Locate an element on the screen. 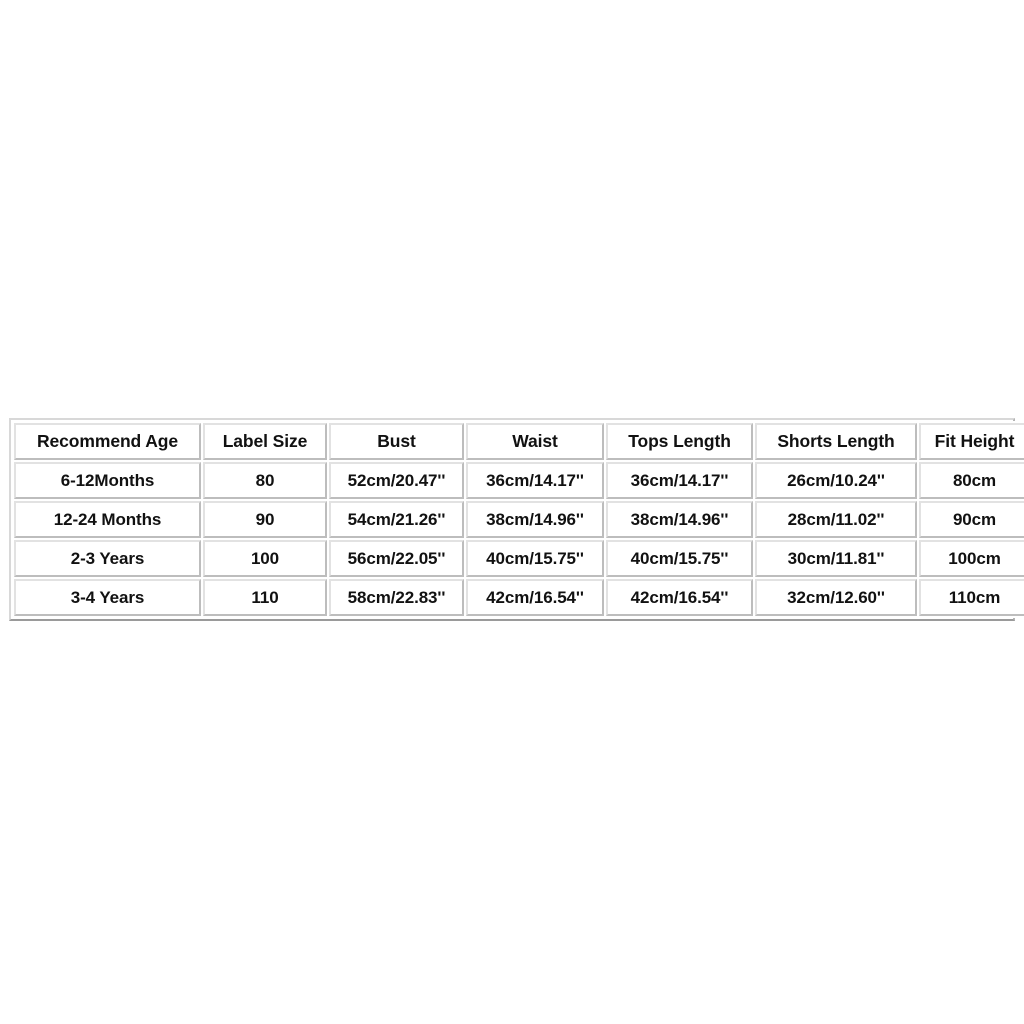 Image resolution: width=1024 pixels, height=1024 pixels. column-header-fit-height: Fit Height is located at coordinates (971, 441).